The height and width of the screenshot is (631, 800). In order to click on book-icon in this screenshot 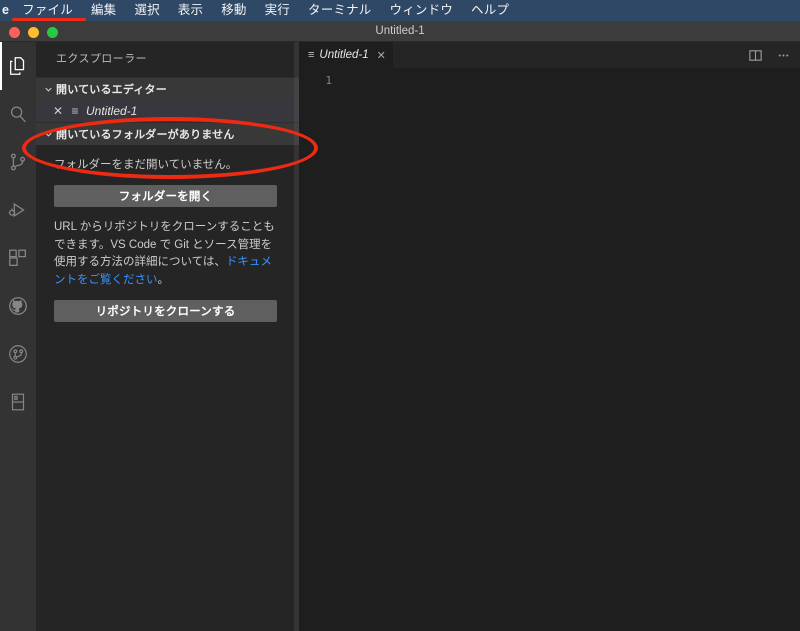, I will do `click(18, 402)`.